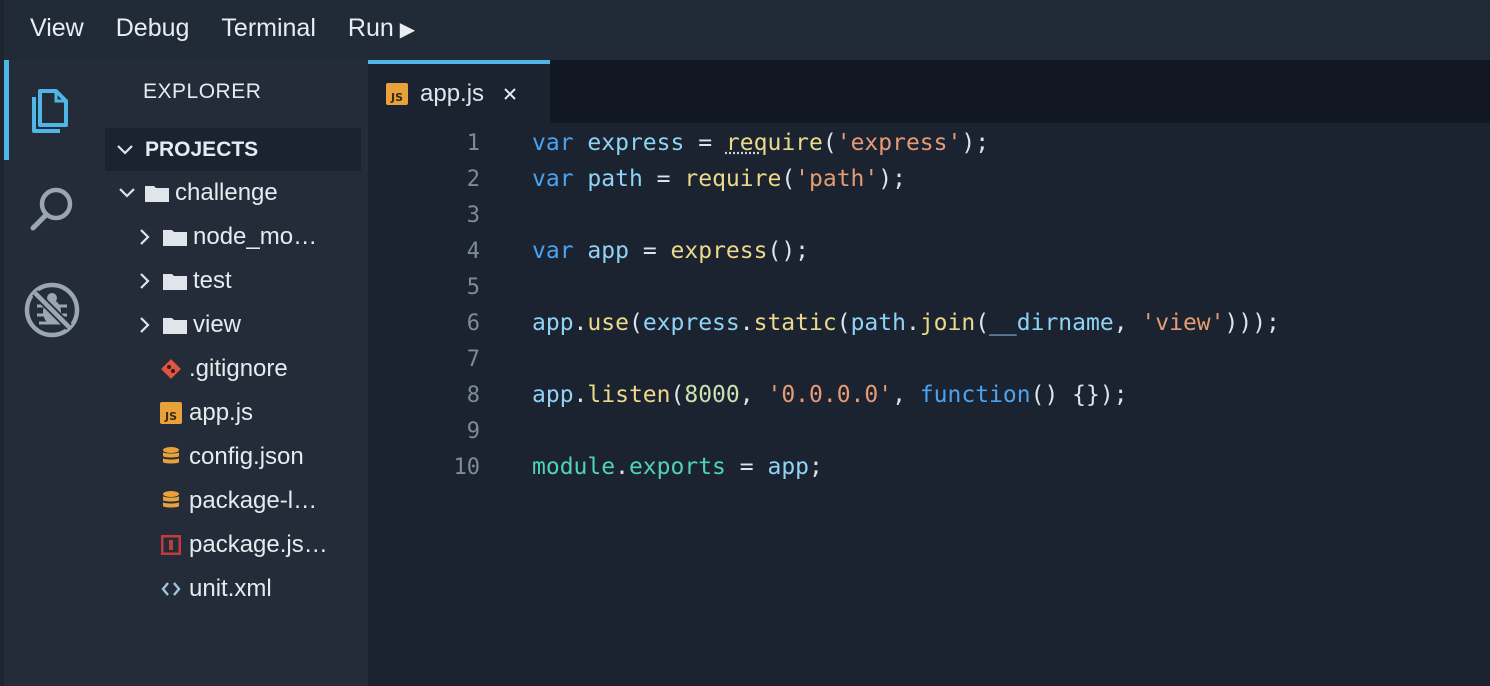  Describe the element at coordinates (202, 149) in the screenshot. I see `section-label: PROJECTS` at that location.